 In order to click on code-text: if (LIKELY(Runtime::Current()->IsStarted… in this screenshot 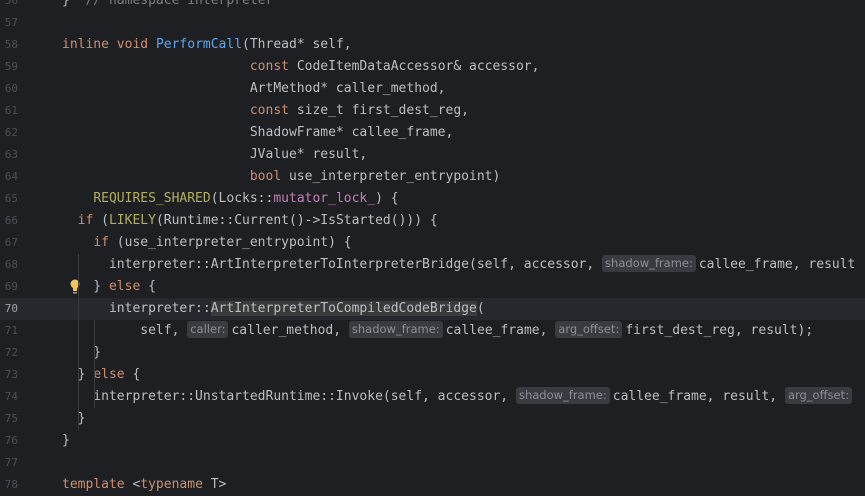, I will do `click(250, 221)`.